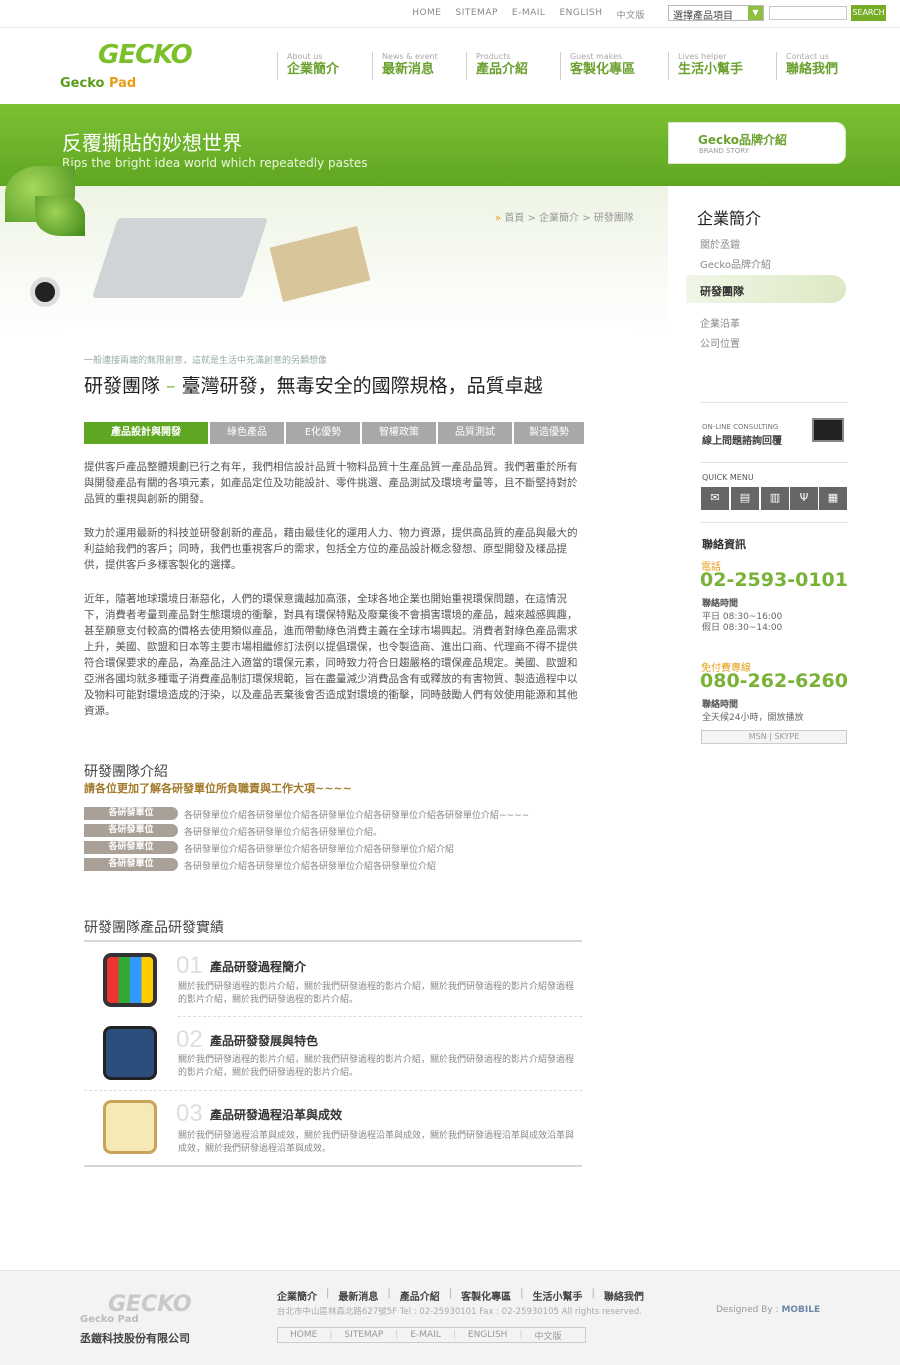  What do you see at coordinates (742, 439) in the screenshot?
I see `online-consulting-zh: 線上問題諮詢回覆` at bounding box center [742, 439].